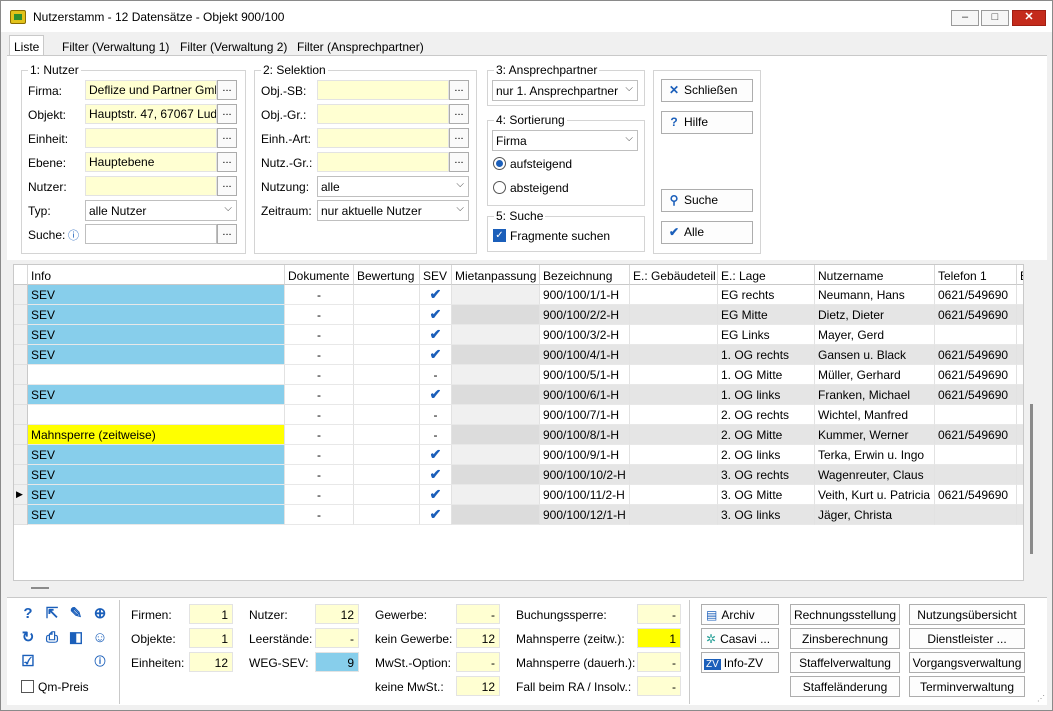 This screenshot has height=711, width=1053. What do you see at coordinates (707, 122) in the screenshot?
I see `hilfe-button: ? Hilfe` at bounding box center [707, 122].